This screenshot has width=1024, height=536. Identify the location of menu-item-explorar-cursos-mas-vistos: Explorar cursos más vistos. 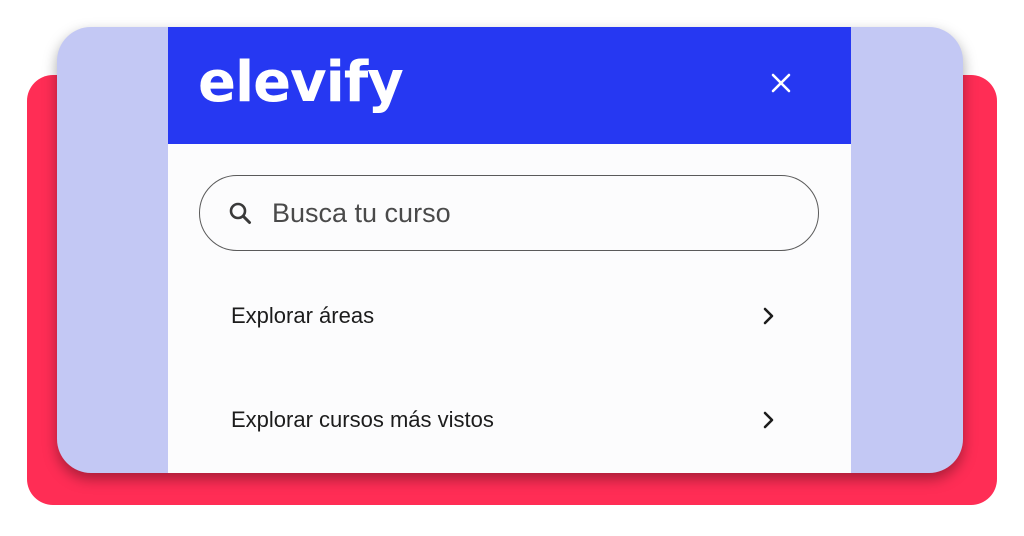
(509, 420).